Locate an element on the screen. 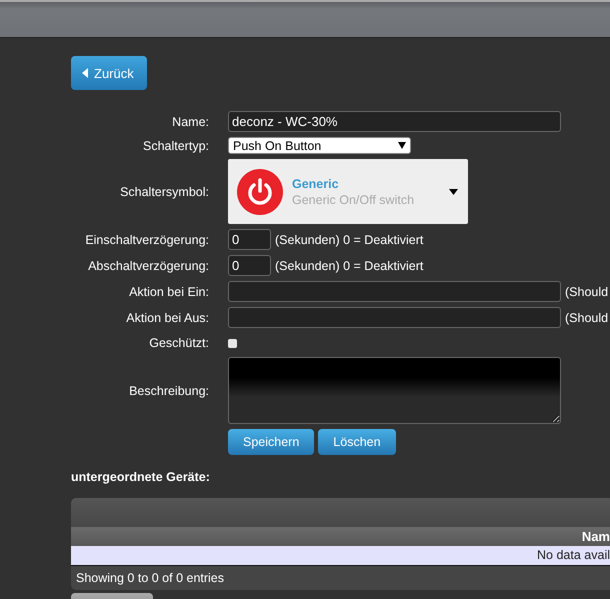  table-info: Showing 0 to 0 of 0 entries is located at coordinates (150, 578).